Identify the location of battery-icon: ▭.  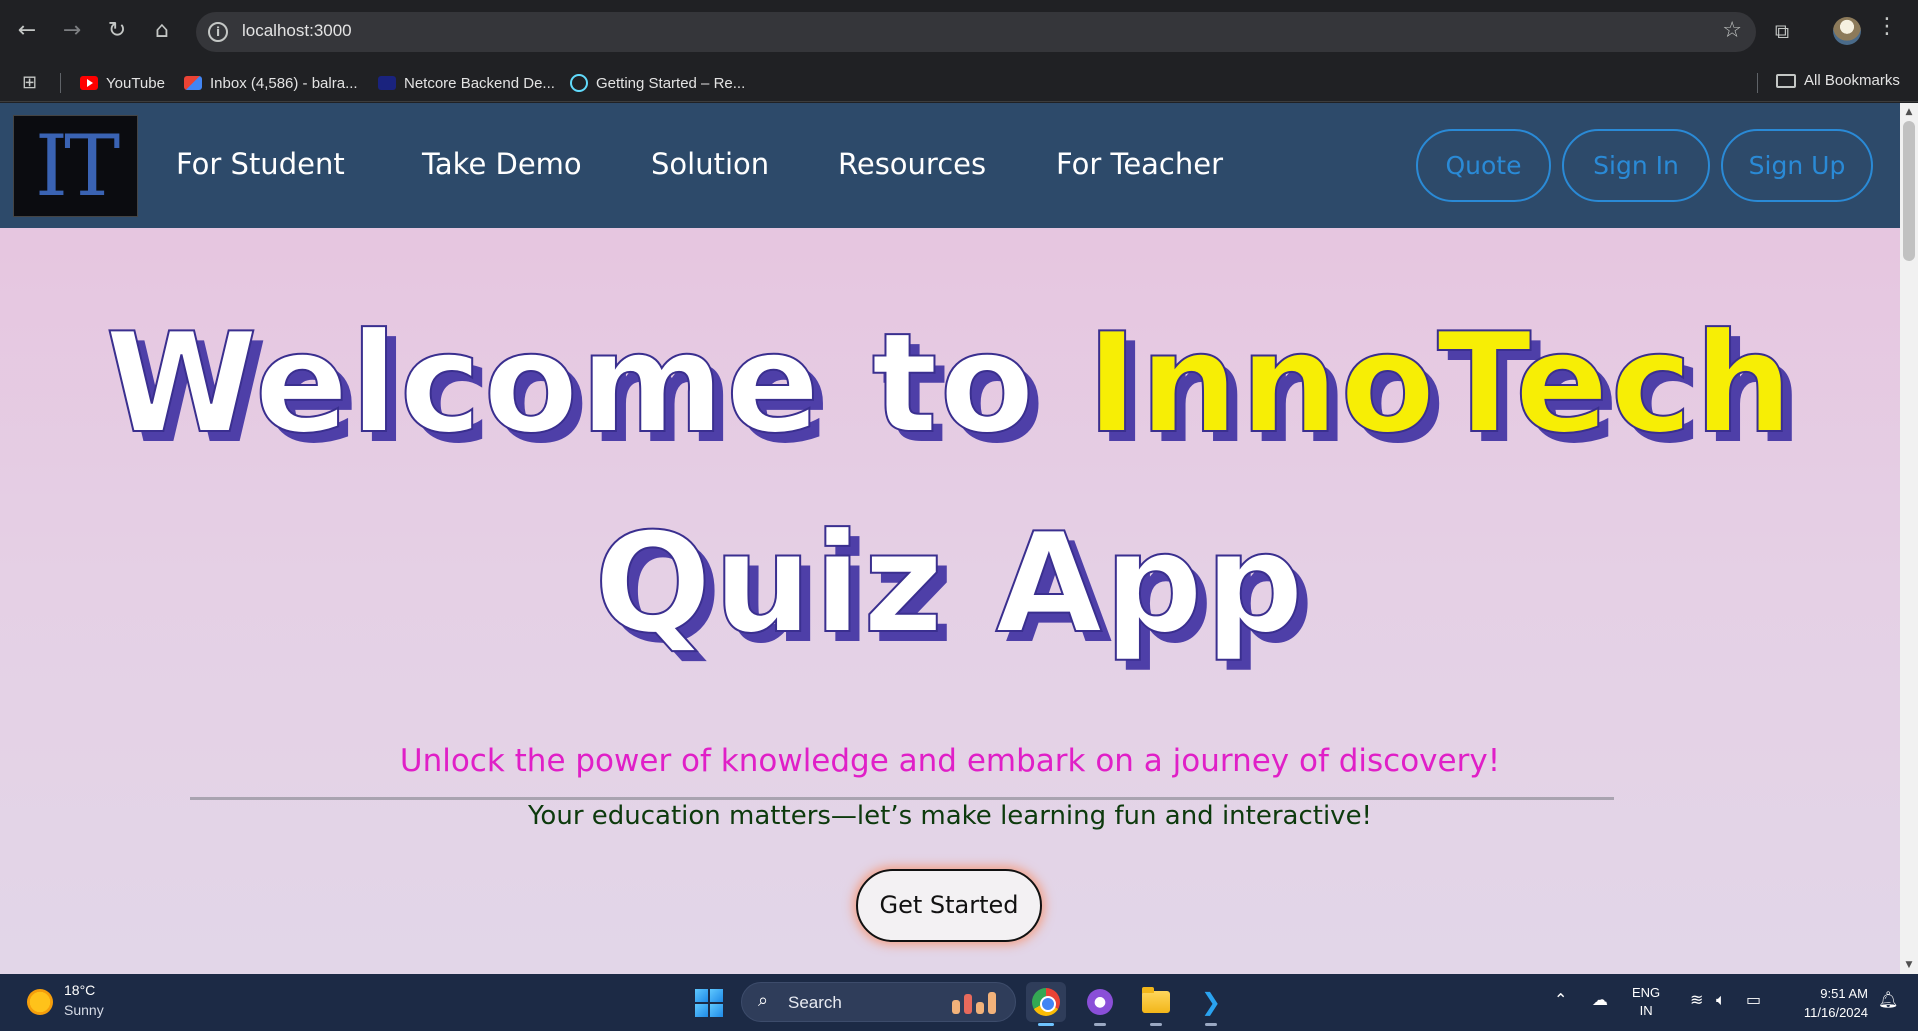
(1753, 999).